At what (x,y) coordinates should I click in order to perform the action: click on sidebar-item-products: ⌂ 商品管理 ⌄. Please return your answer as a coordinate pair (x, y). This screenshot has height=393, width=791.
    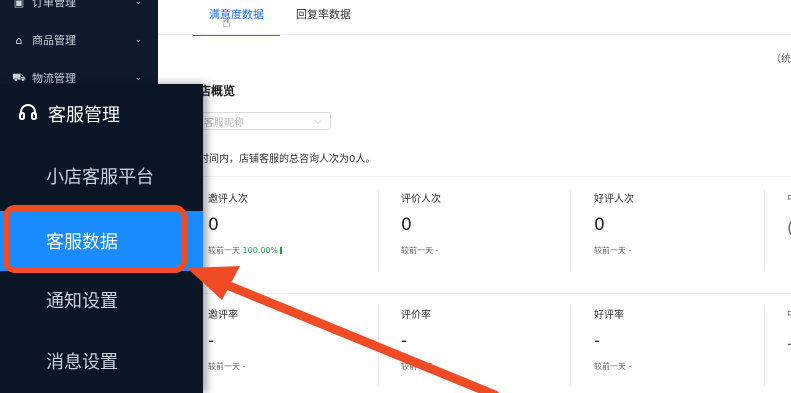
    Looking at the image, I should click on (79, 40).